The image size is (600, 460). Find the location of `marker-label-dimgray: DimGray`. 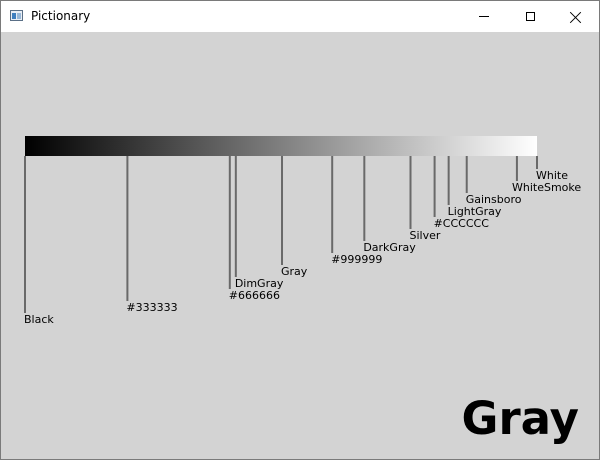

marker-label-dimgray: DimGray is located at coordinates (259, 283).